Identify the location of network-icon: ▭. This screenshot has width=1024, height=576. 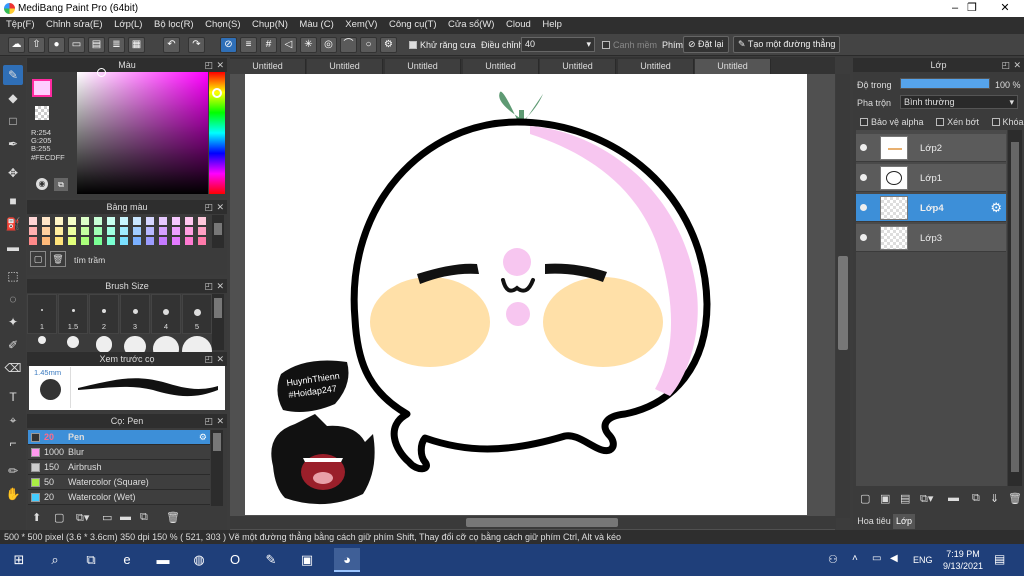
(876, 558).